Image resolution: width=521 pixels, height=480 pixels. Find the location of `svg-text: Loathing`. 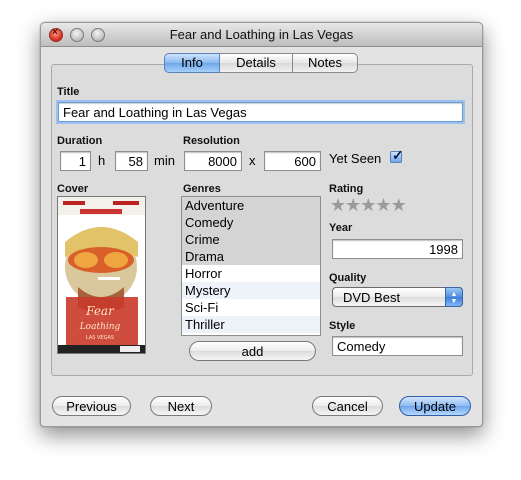

svg-text: Loathing is located at coordinates (100, 327).